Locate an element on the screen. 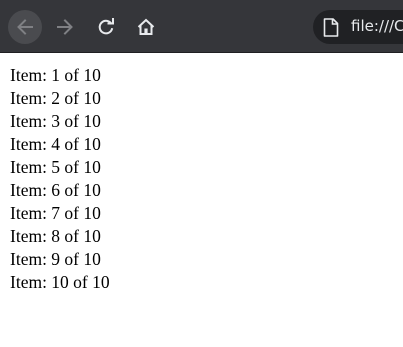 The height and width of the screenshot is (347, 403). home-button is located at coordinates (146, 27).